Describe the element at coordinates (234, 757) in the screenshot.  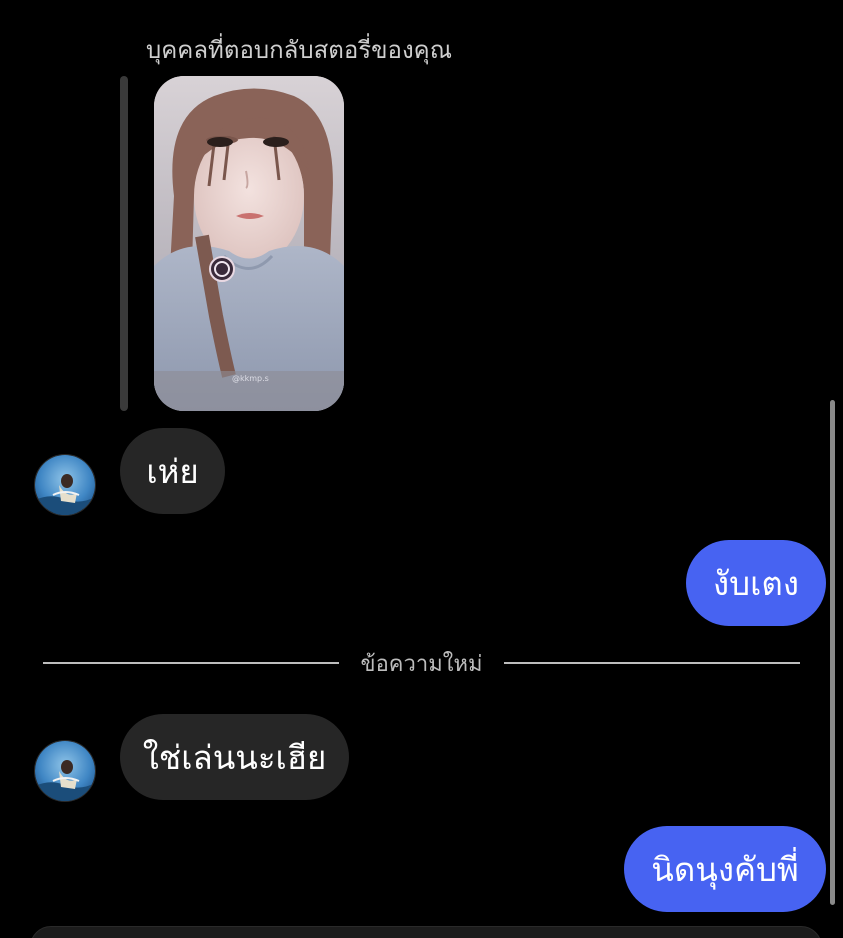
I see `message-bubble-incoming: ใช่เล่นนะเฮีย` at that location.